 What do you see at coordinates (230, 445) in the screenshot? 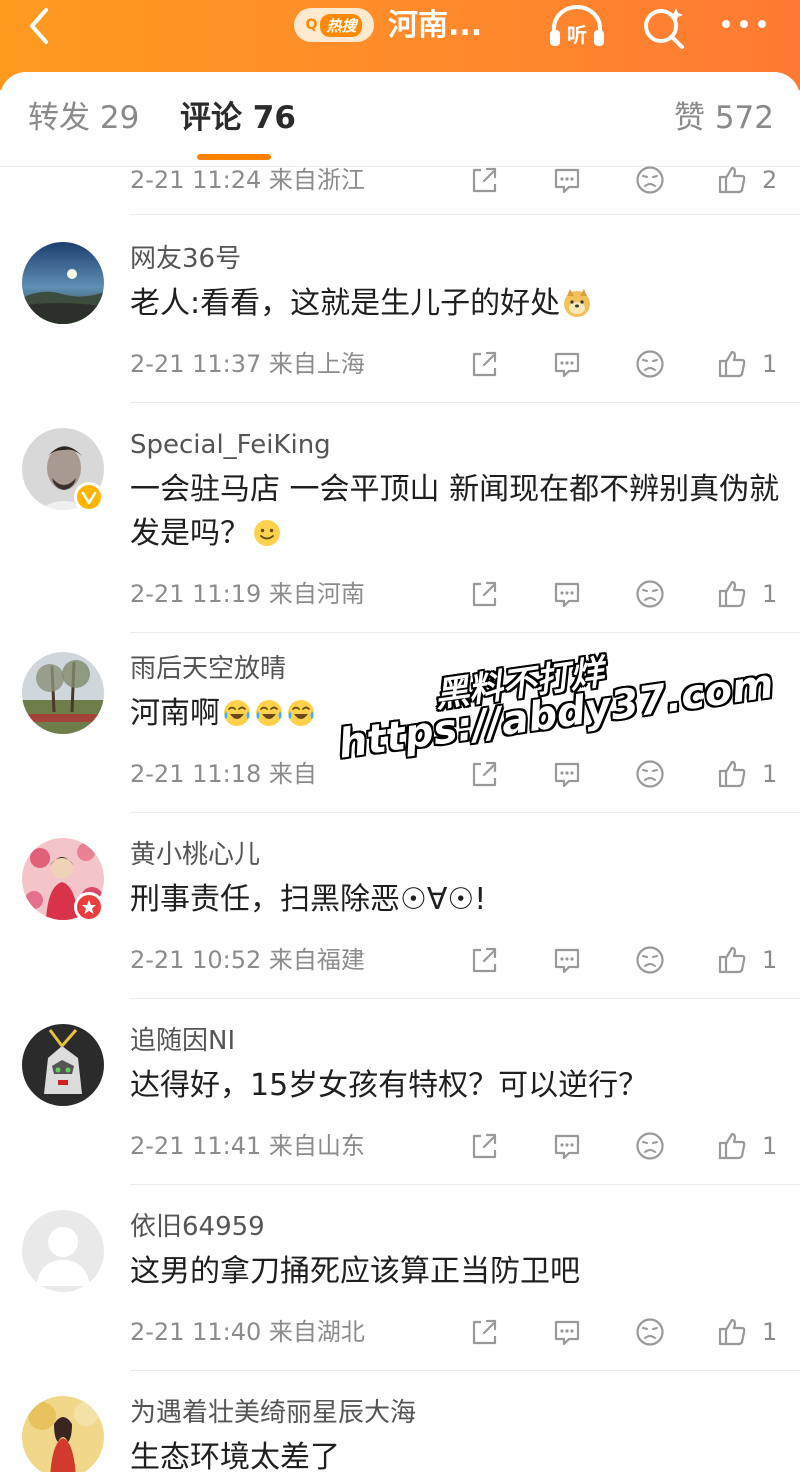
I see `username: Special_FeiKing` at bounding box center [230, 445].